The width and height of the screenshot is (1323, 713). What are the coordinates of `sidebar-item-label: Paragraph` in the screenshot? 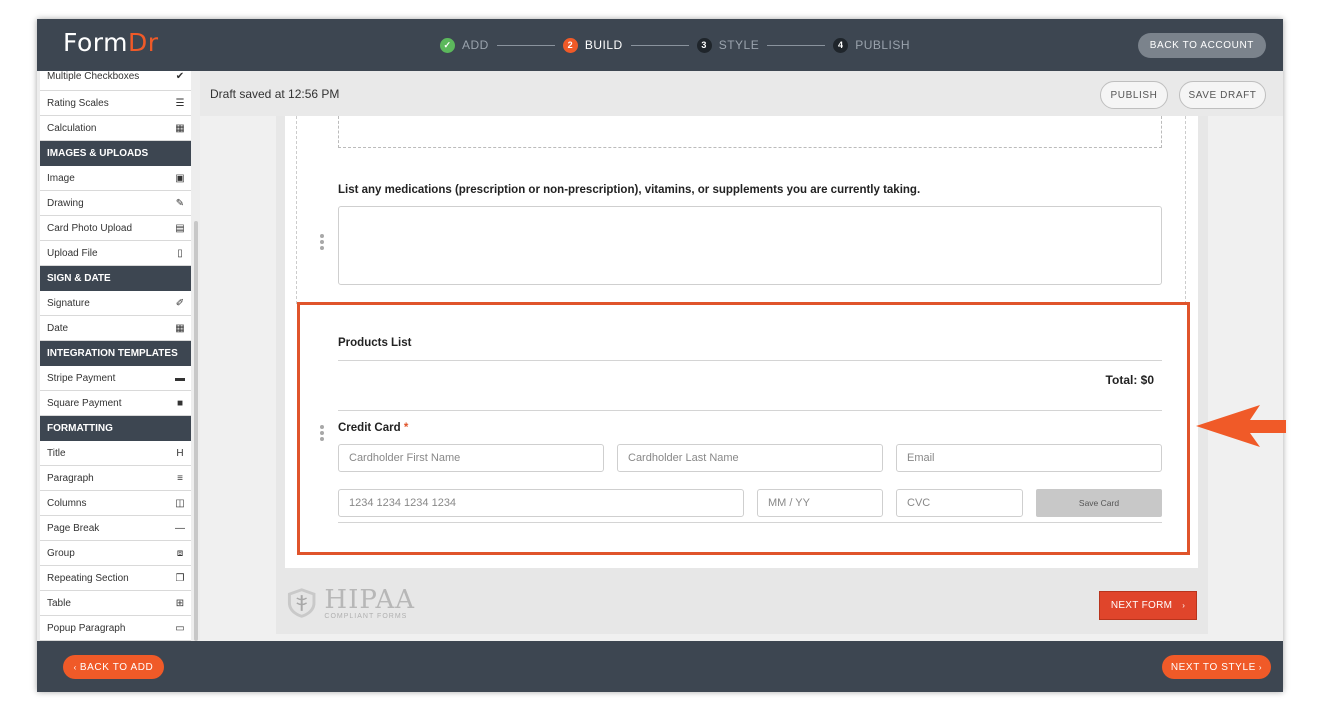 It's located at (70, 478).